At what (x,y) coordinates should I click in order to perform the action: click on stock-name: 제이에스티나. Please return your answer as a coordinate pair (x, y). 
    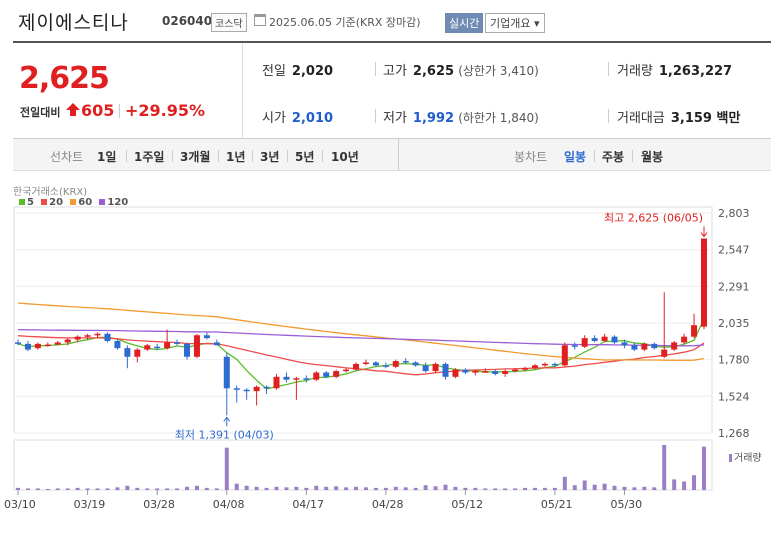
    Looking at the image, I should click on (73, 23).